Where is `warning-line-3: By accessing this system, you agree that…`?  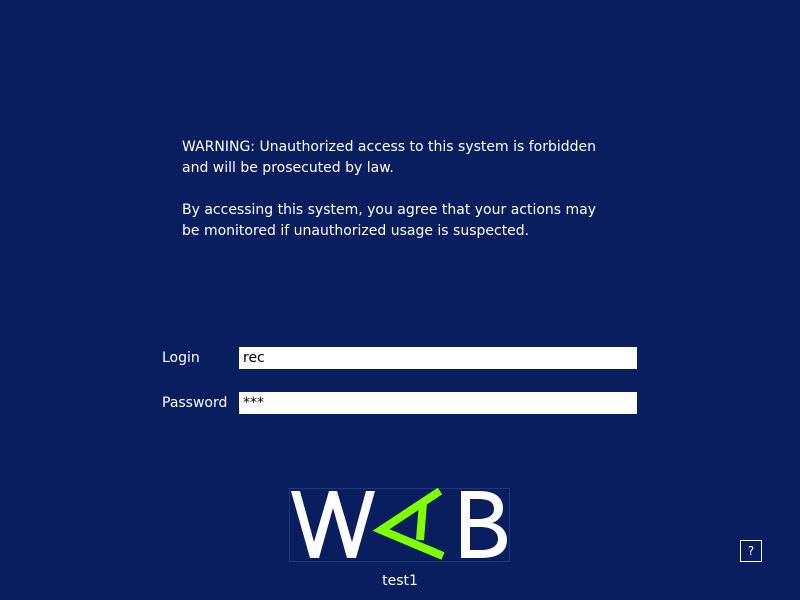 warning-line-3: By accessing this system, you agree that… is located at coordinates (389, 210).